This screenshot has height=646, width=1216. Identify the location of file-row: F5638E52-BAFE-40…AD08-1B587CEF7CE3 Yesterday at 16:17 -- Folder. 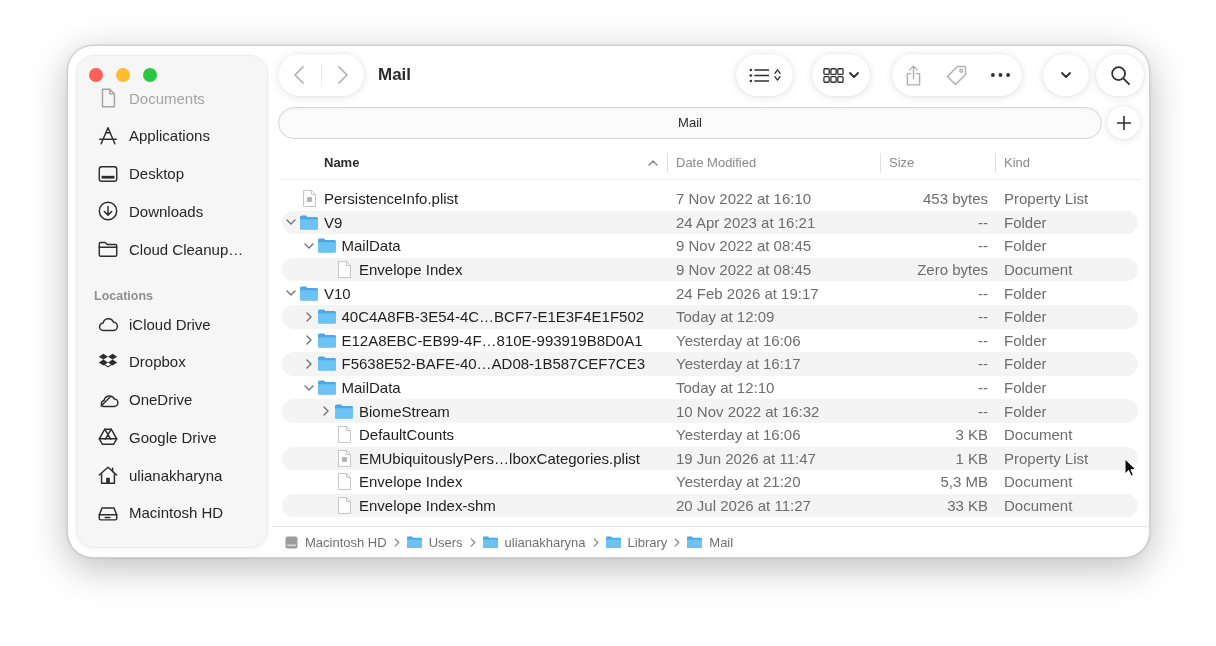
(710, 364).